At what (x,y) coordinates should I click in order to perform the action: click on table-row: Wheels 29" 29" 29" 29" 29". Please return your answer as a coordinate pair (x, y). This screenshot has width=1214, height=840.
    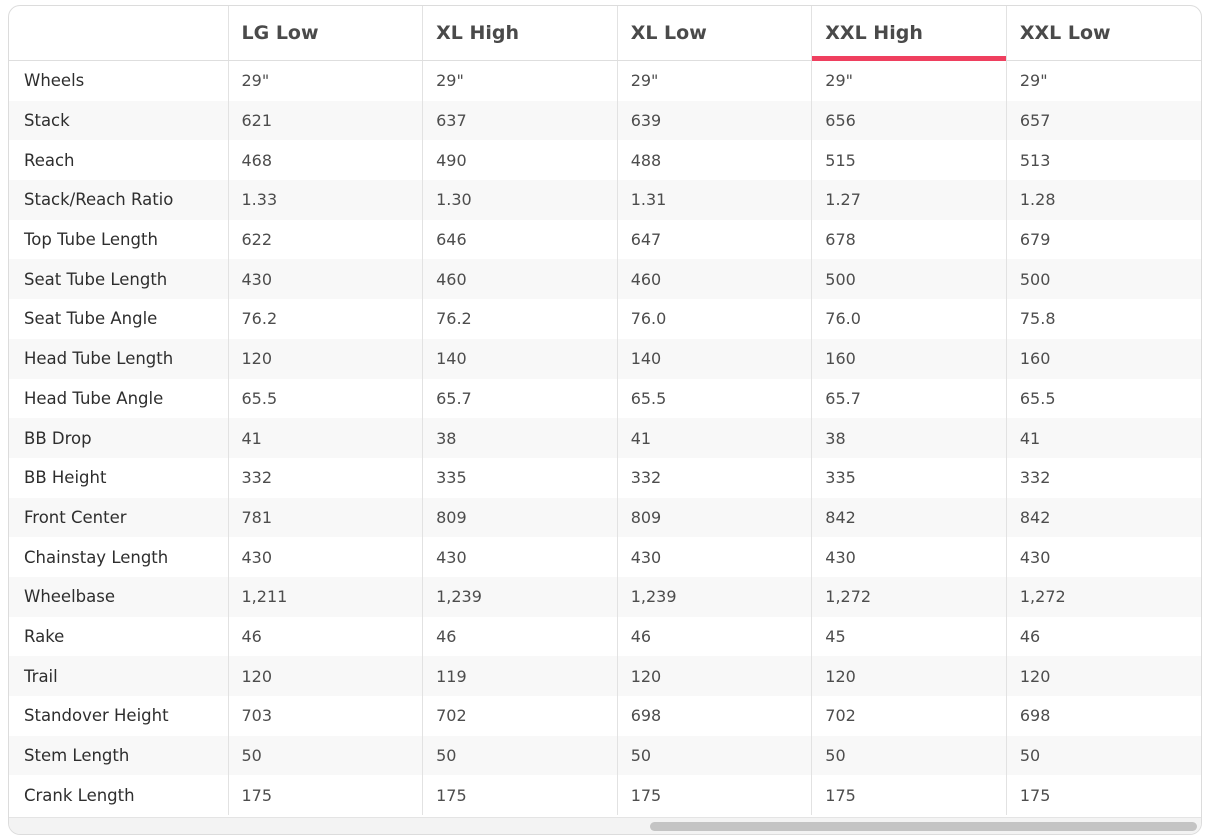
    Looking at the image, I should click on (605, 80).